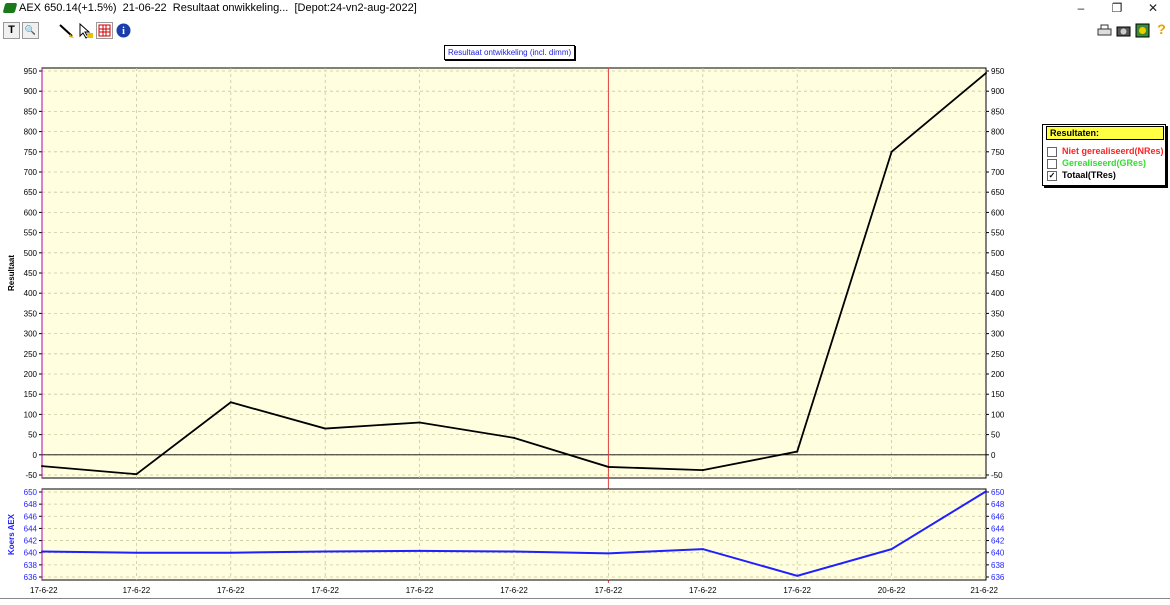 Image resolution: width=1170 pixels, height=605 pixels. What do you see at coordinates (1052, 175) in the screenshot?
I see `checkbox-tres: ✓` at bounding box center [1052, 175].